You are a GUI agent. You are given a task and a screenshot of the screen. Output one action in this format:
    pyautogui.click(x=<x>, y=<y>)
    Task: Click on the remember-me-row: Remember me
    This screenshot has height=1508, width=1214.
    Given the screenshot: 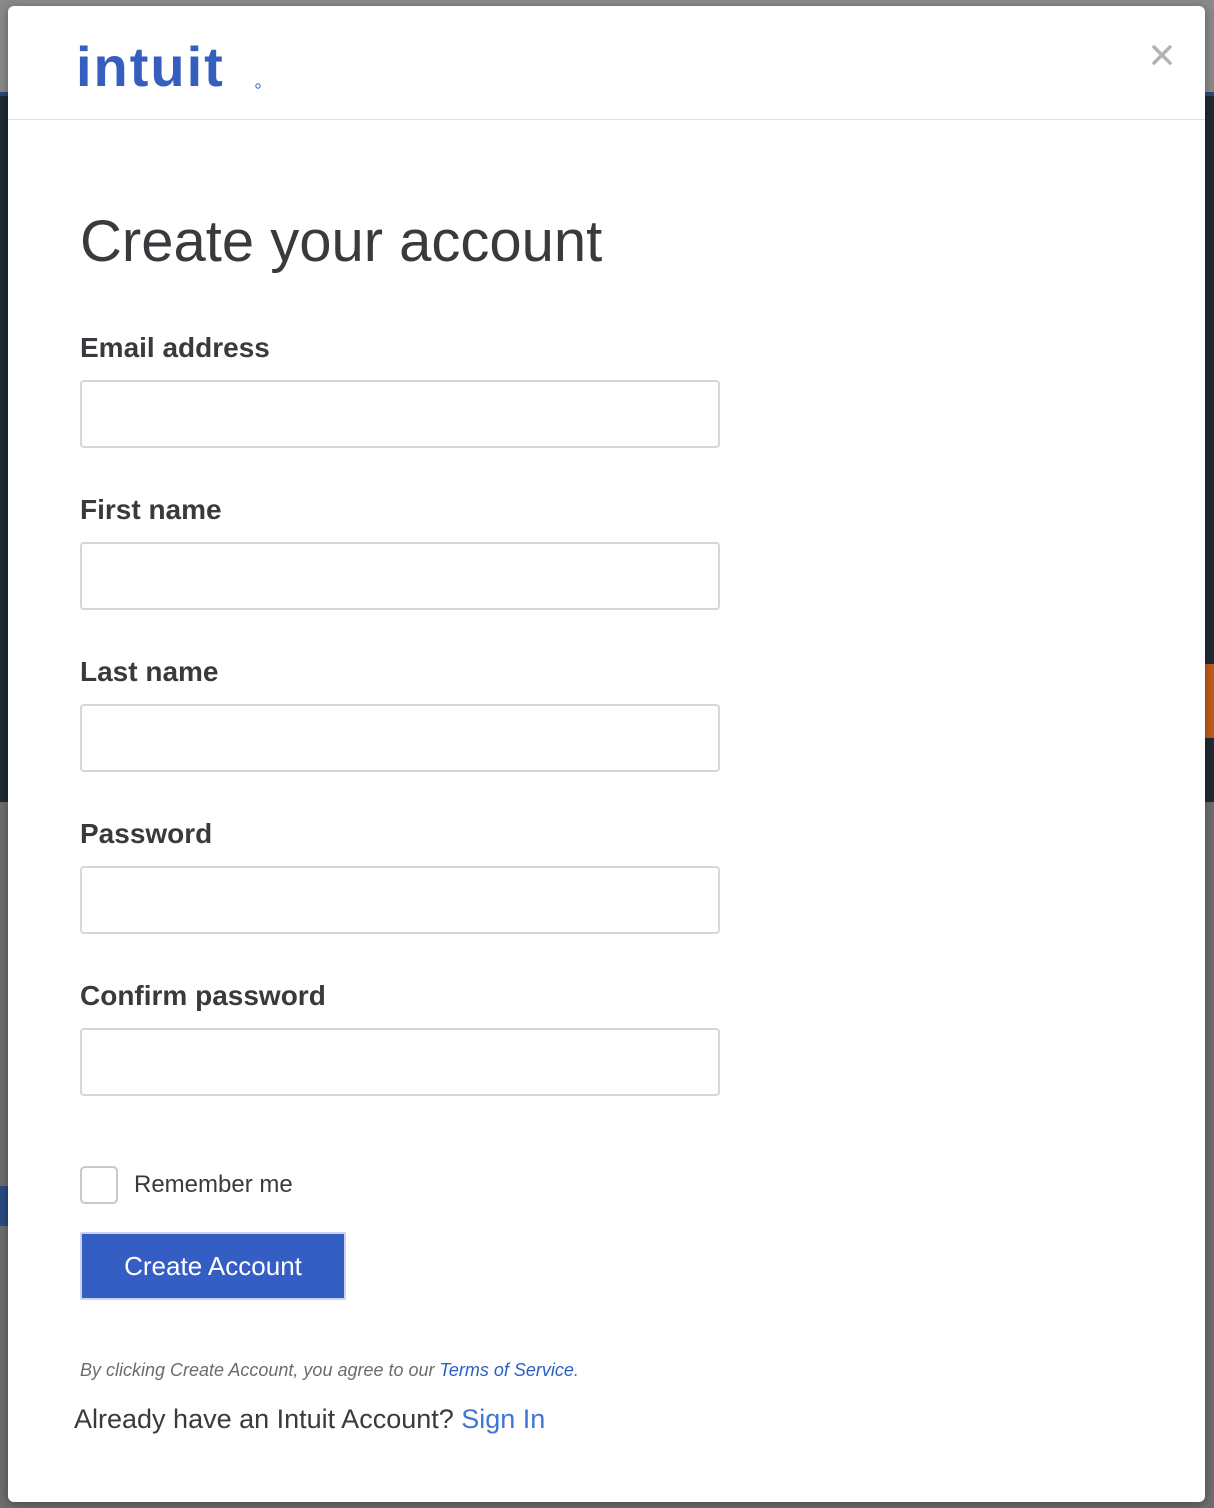 What is the action you would take?
    pyautogui.click(x=186, y=1185)
    